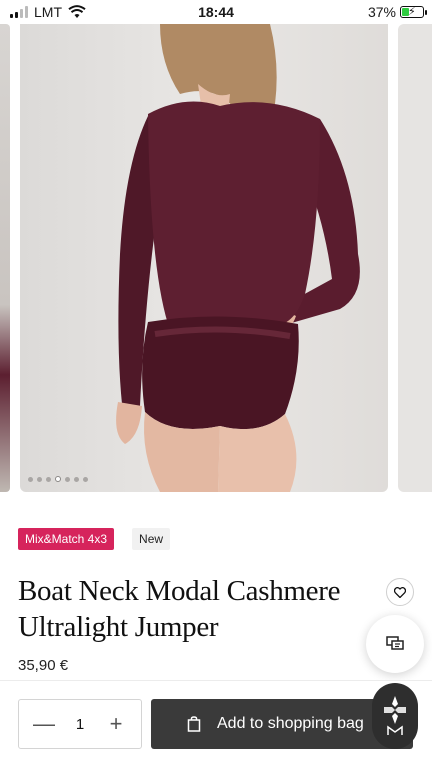  I want to click on chat-icon, so click(395, 643).